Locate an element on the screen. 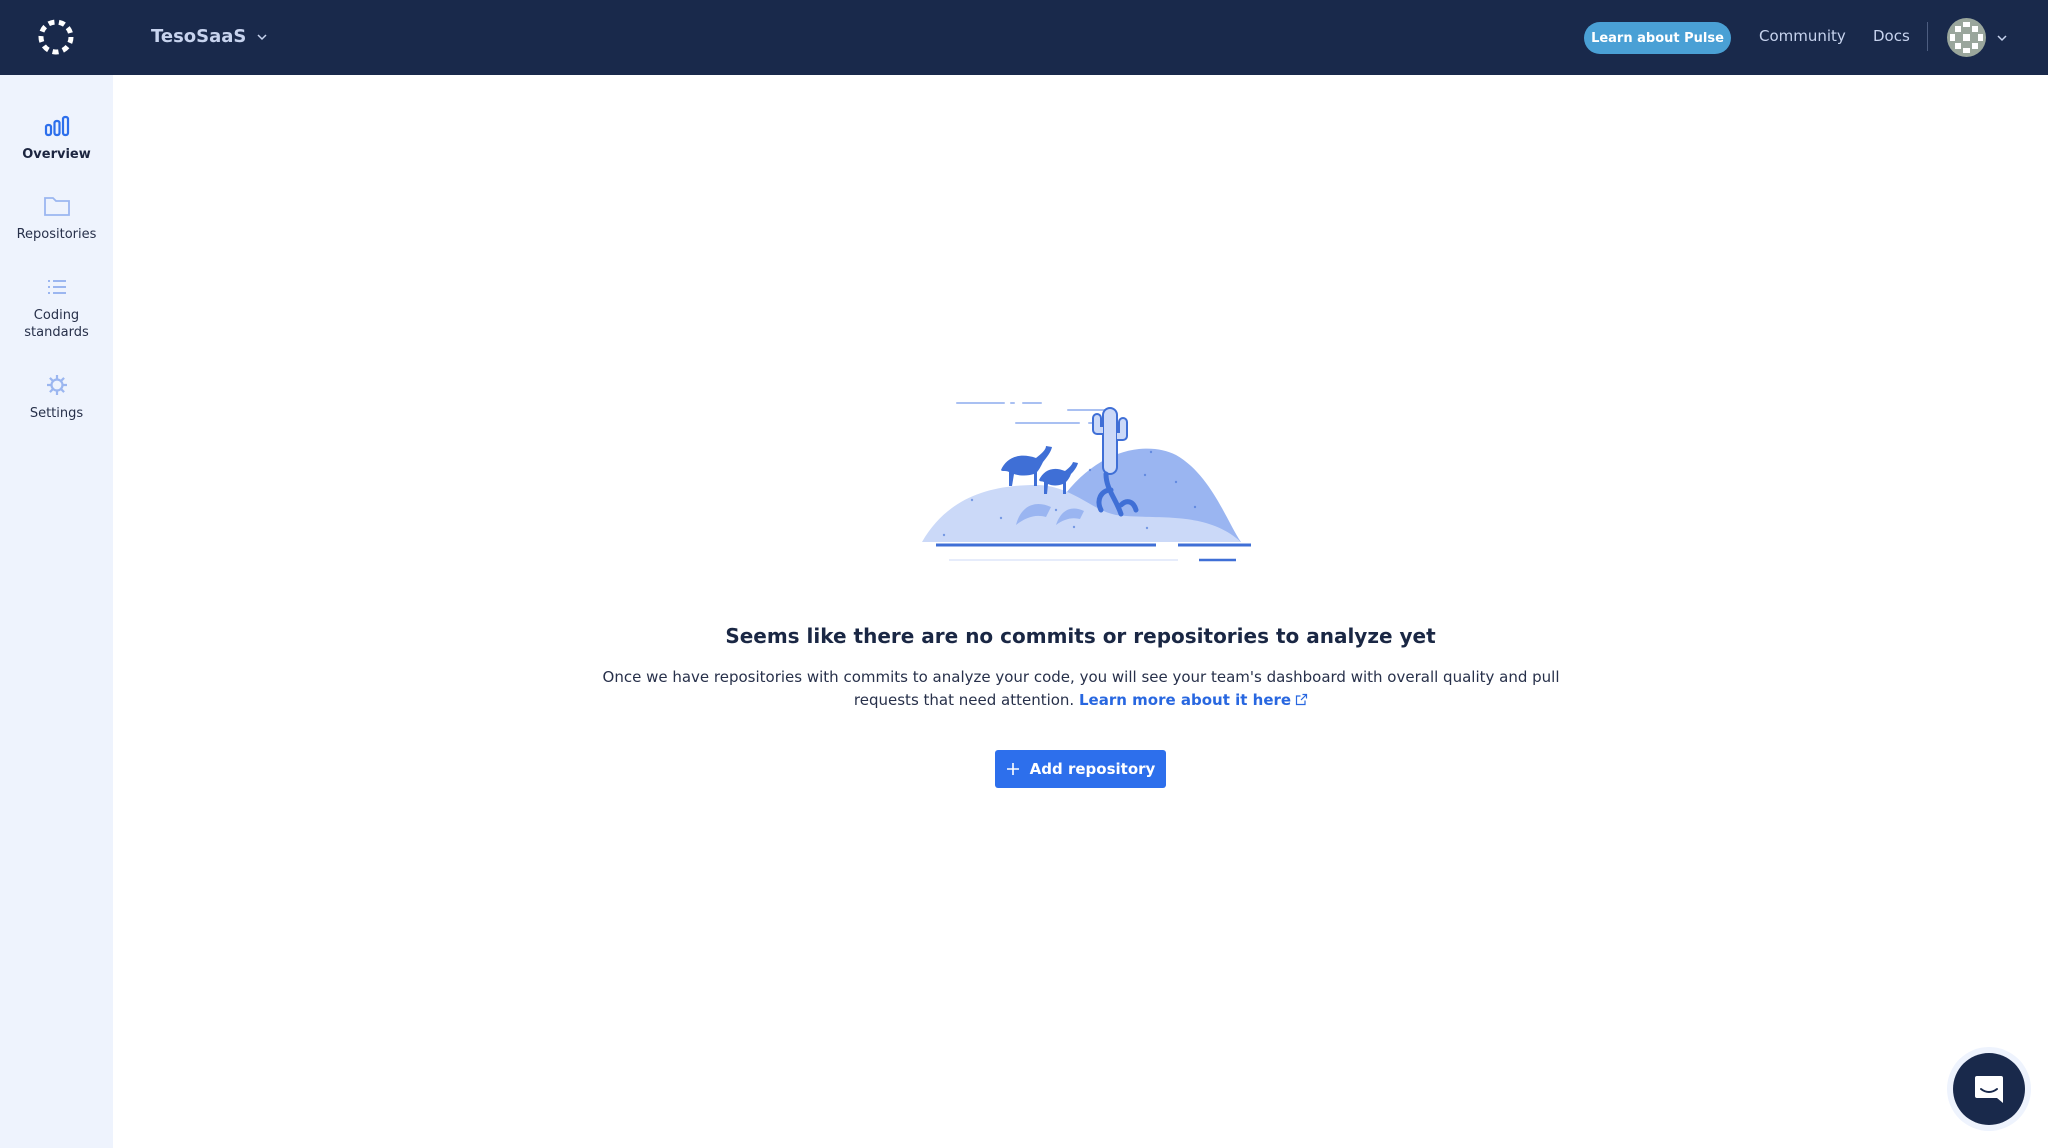 This screenshot has width=2048, height=1148. gear-icon is located at coordinates (57, 385).